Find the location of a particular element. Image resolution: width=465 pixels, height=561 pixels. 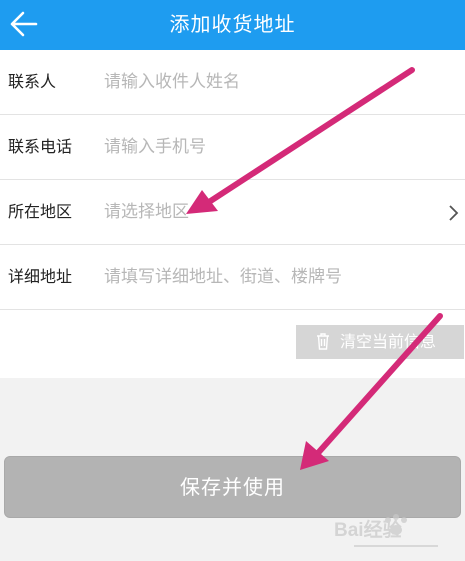

phone-row: 联系电话 is located at coordinates (232, 147).